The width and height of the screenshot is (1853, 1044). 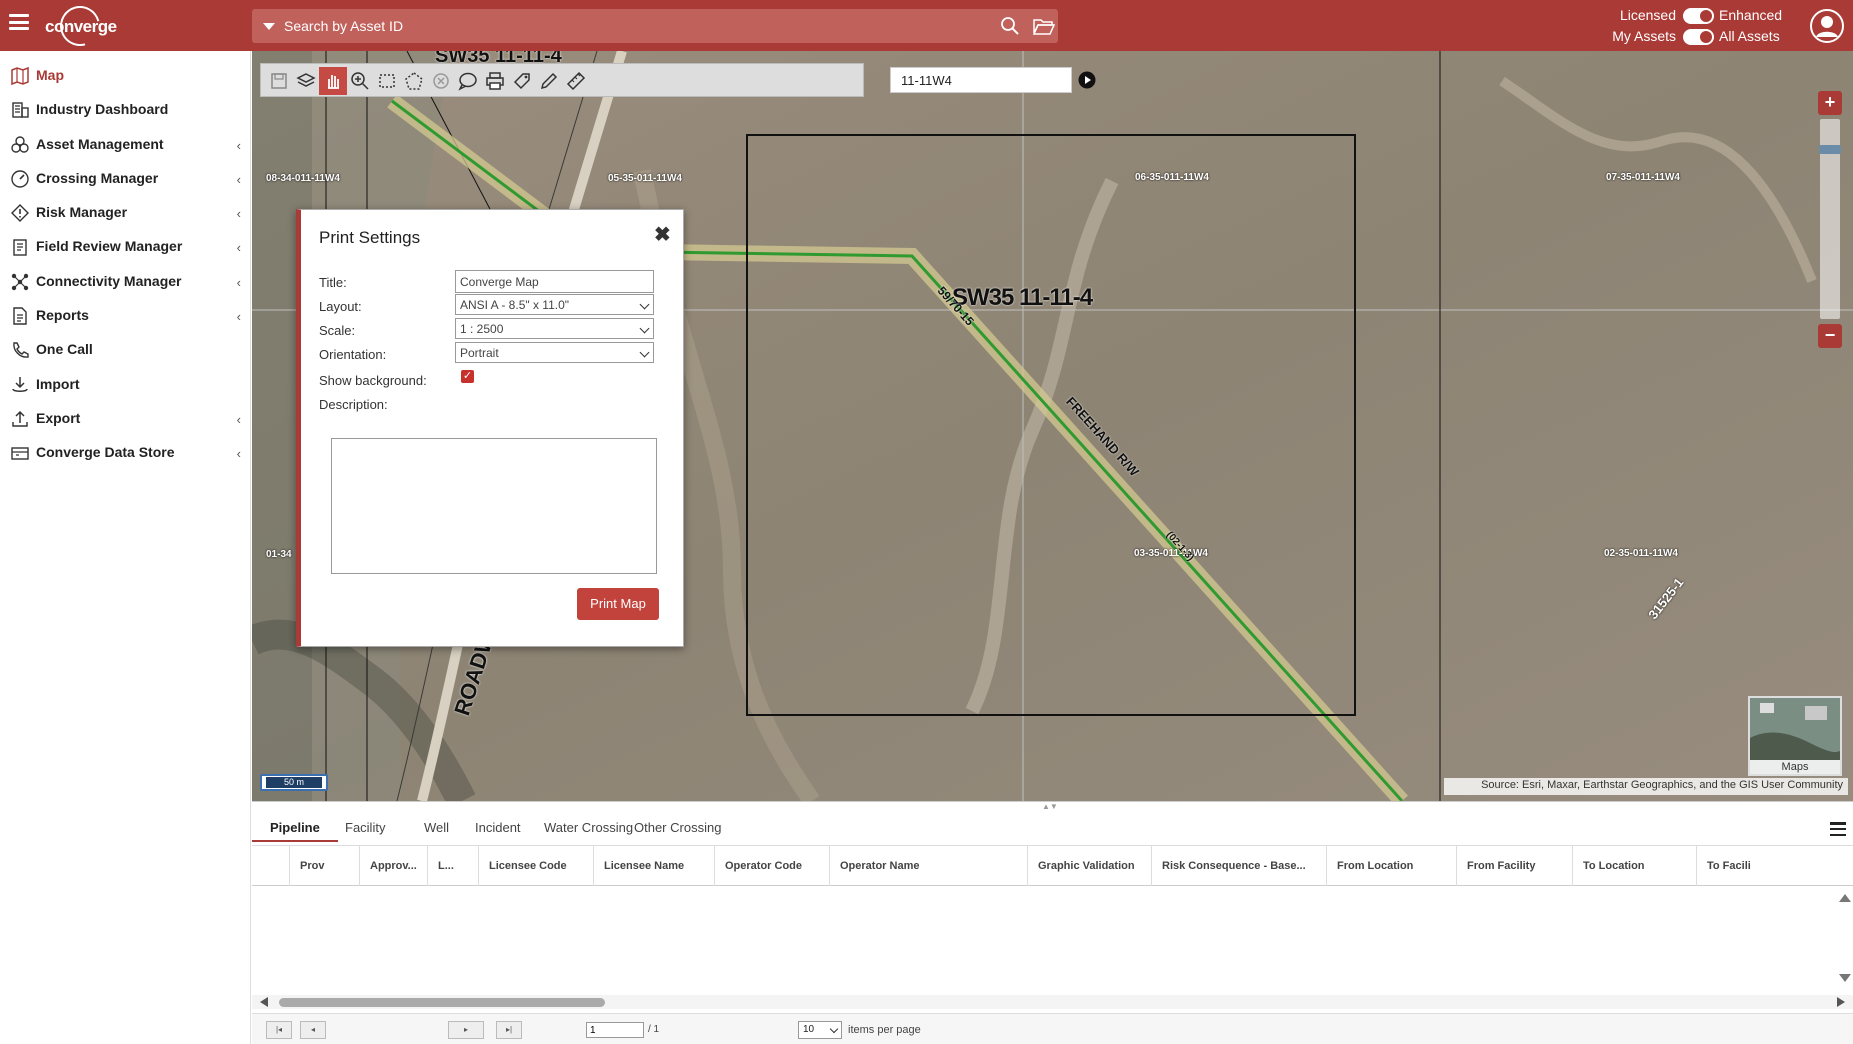 What do you see at coordinates (522, 81) in the screenshot?
I see `tag-tool` at bounding box center [522, 81].